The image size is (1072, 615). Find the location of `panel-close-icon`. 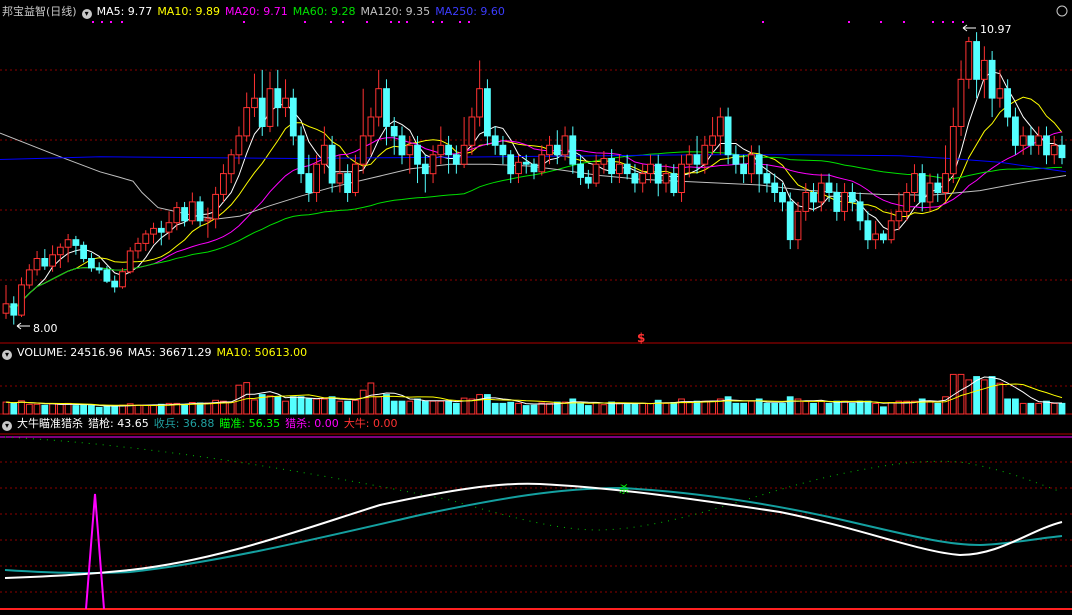

panel-close-icon is located at coordinates (1062, 11).